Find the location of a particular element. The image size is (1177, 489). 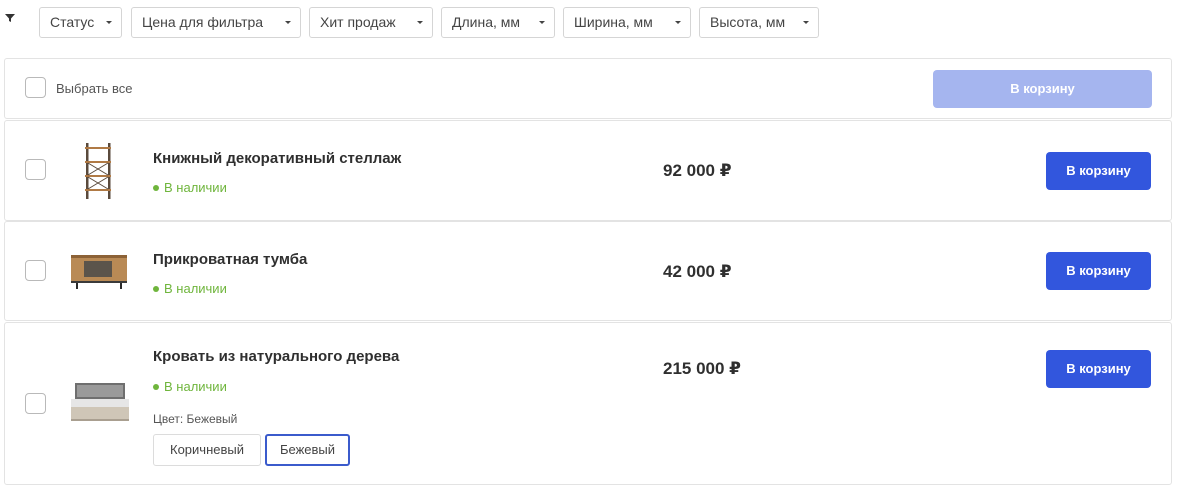

filter-width: Ширина, мм is located at coordinates (627, 22).